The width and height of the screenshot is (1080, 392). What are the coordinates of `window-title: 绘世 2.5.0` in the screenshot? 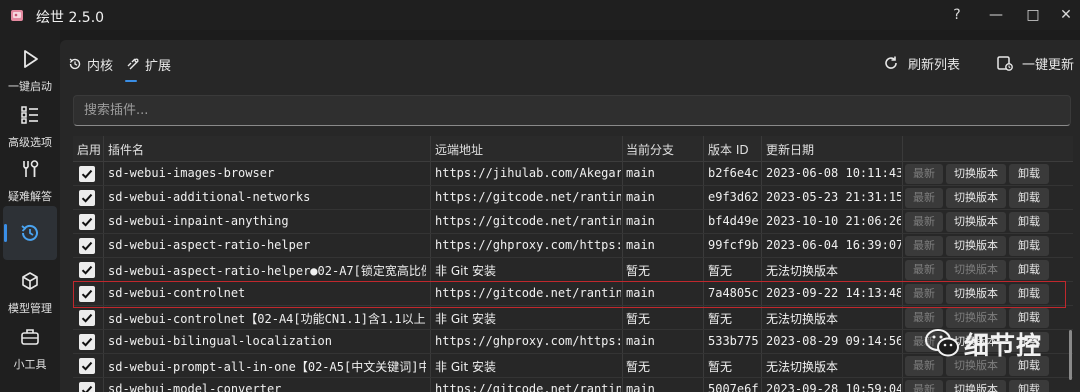 It's located at (70, 18).